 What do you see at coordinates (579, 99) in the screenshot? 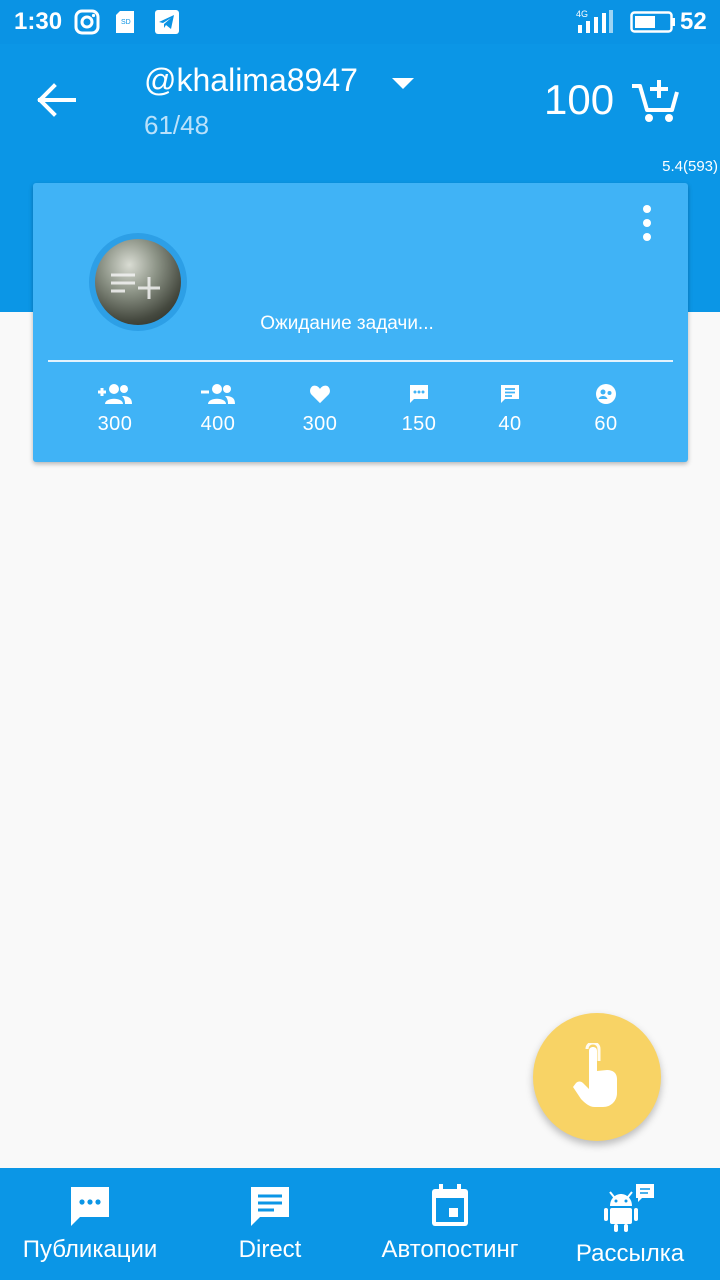
I see `balance: 100` at bounding box center [579, 99].